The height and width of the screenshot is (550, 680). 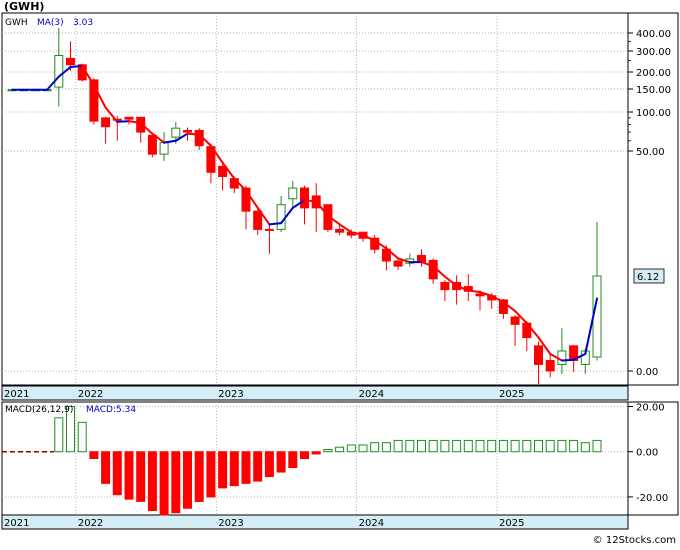 What do you see at coordinates (653, 52) in the screenshot?
I see `price-tick-label: 300.00` at bounding box center [653, 52].